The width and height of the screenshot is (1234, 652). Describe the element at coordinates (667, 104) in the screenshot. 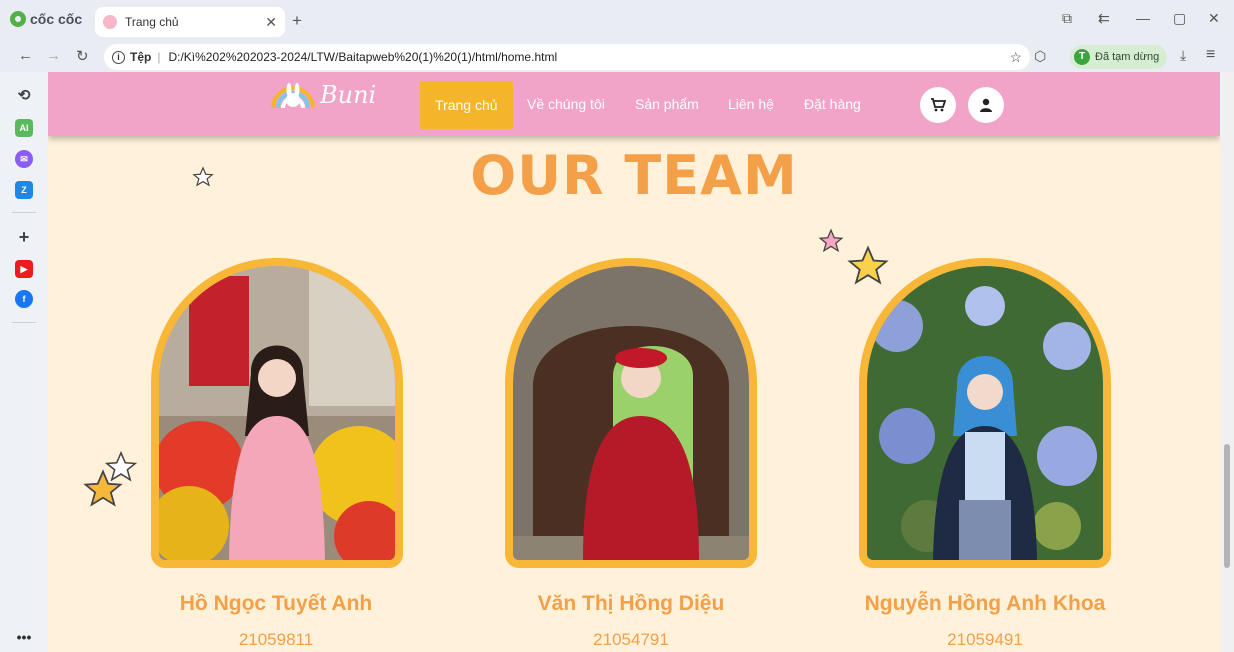

I see `nav-products: Sản phẩm` at that location.